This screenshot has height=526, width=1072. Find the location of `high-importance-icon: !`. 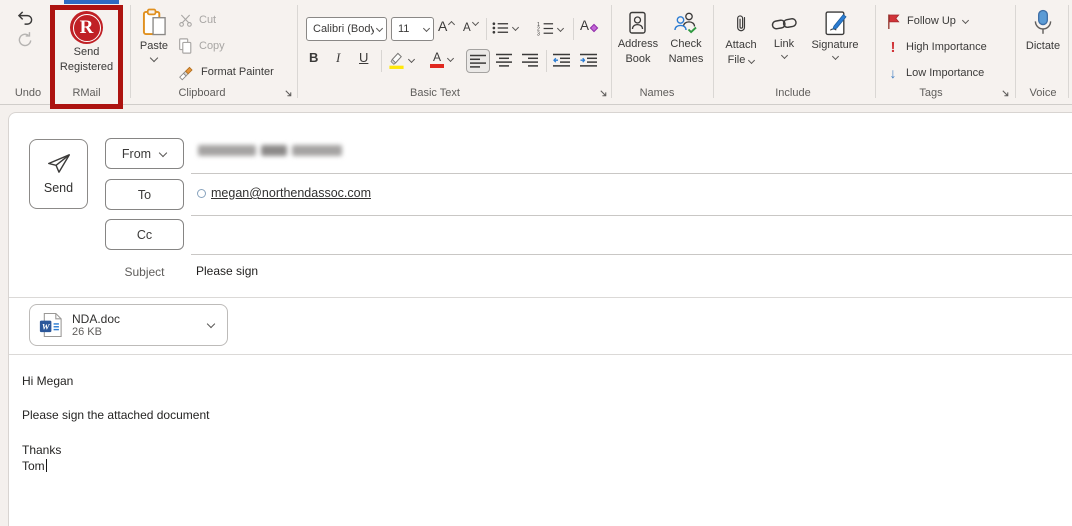

high-importance-icon: ! is located at coordinates (893, 47).